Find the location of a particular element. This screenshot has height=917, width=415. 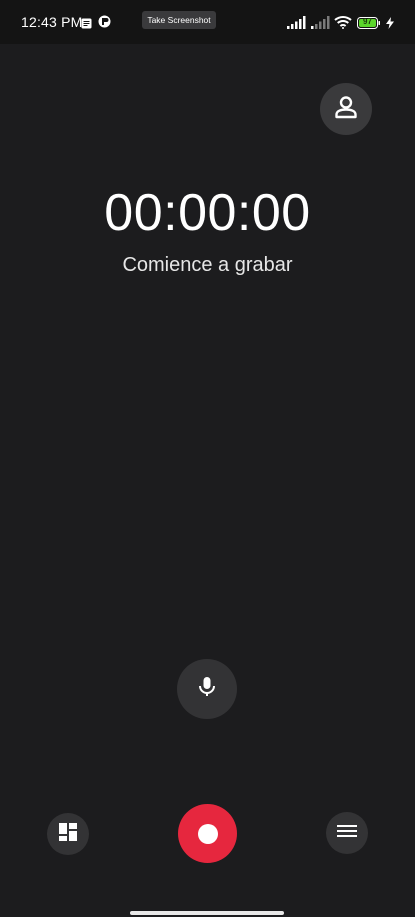

app-notification-icon is located at coordinates (104, 24).